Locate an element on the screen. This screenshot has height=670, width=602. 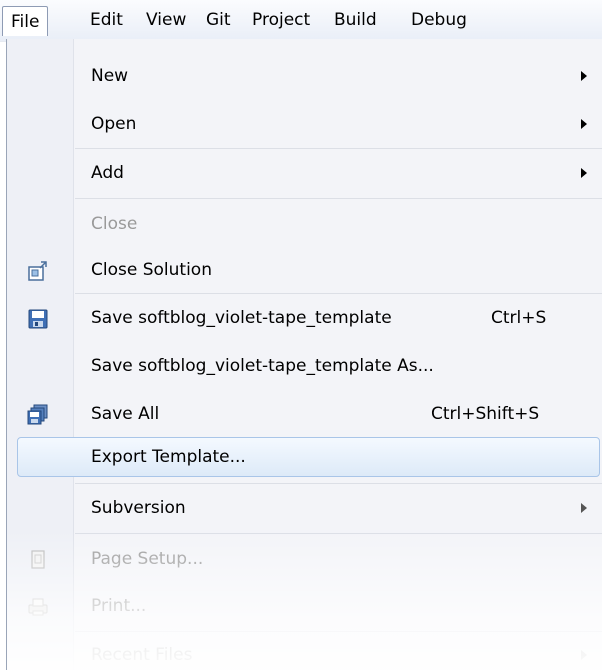
menu-item-shortcut: Ctrl+Shift+S is located at coordinates (485, 414).